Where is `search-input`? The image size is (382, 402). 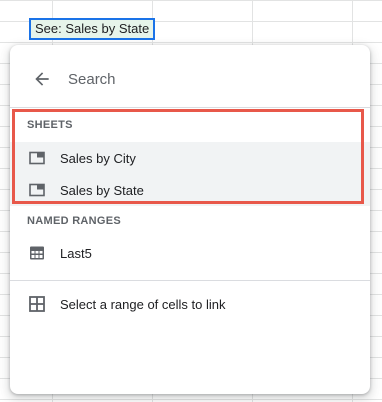 search-input is located at coordinates (198, 79).